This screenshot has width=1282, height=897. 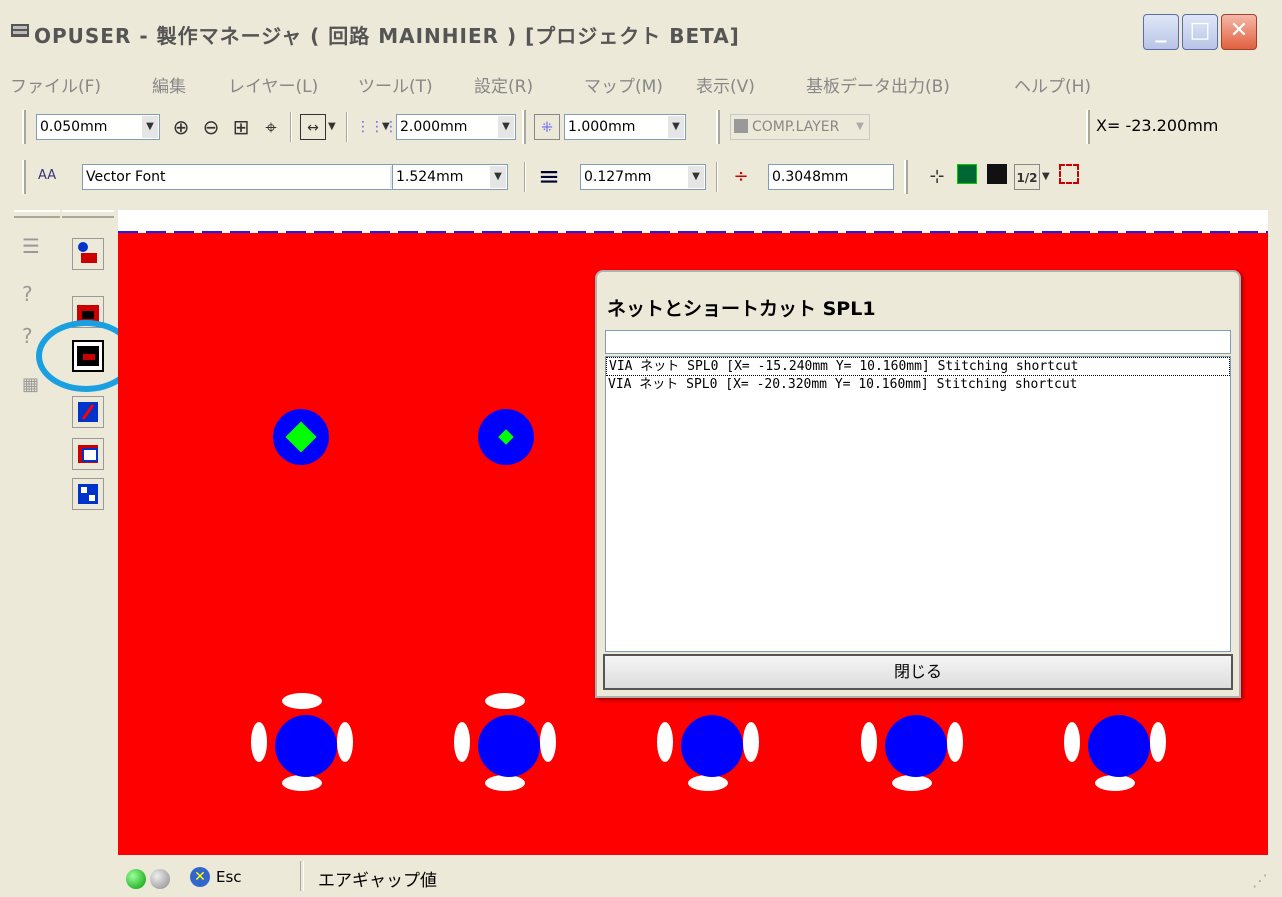 What do you see at coordinates (31, 246) in the screenshot?
I see `layer-stack-icon: ☰` at bounding box center [31, 246].